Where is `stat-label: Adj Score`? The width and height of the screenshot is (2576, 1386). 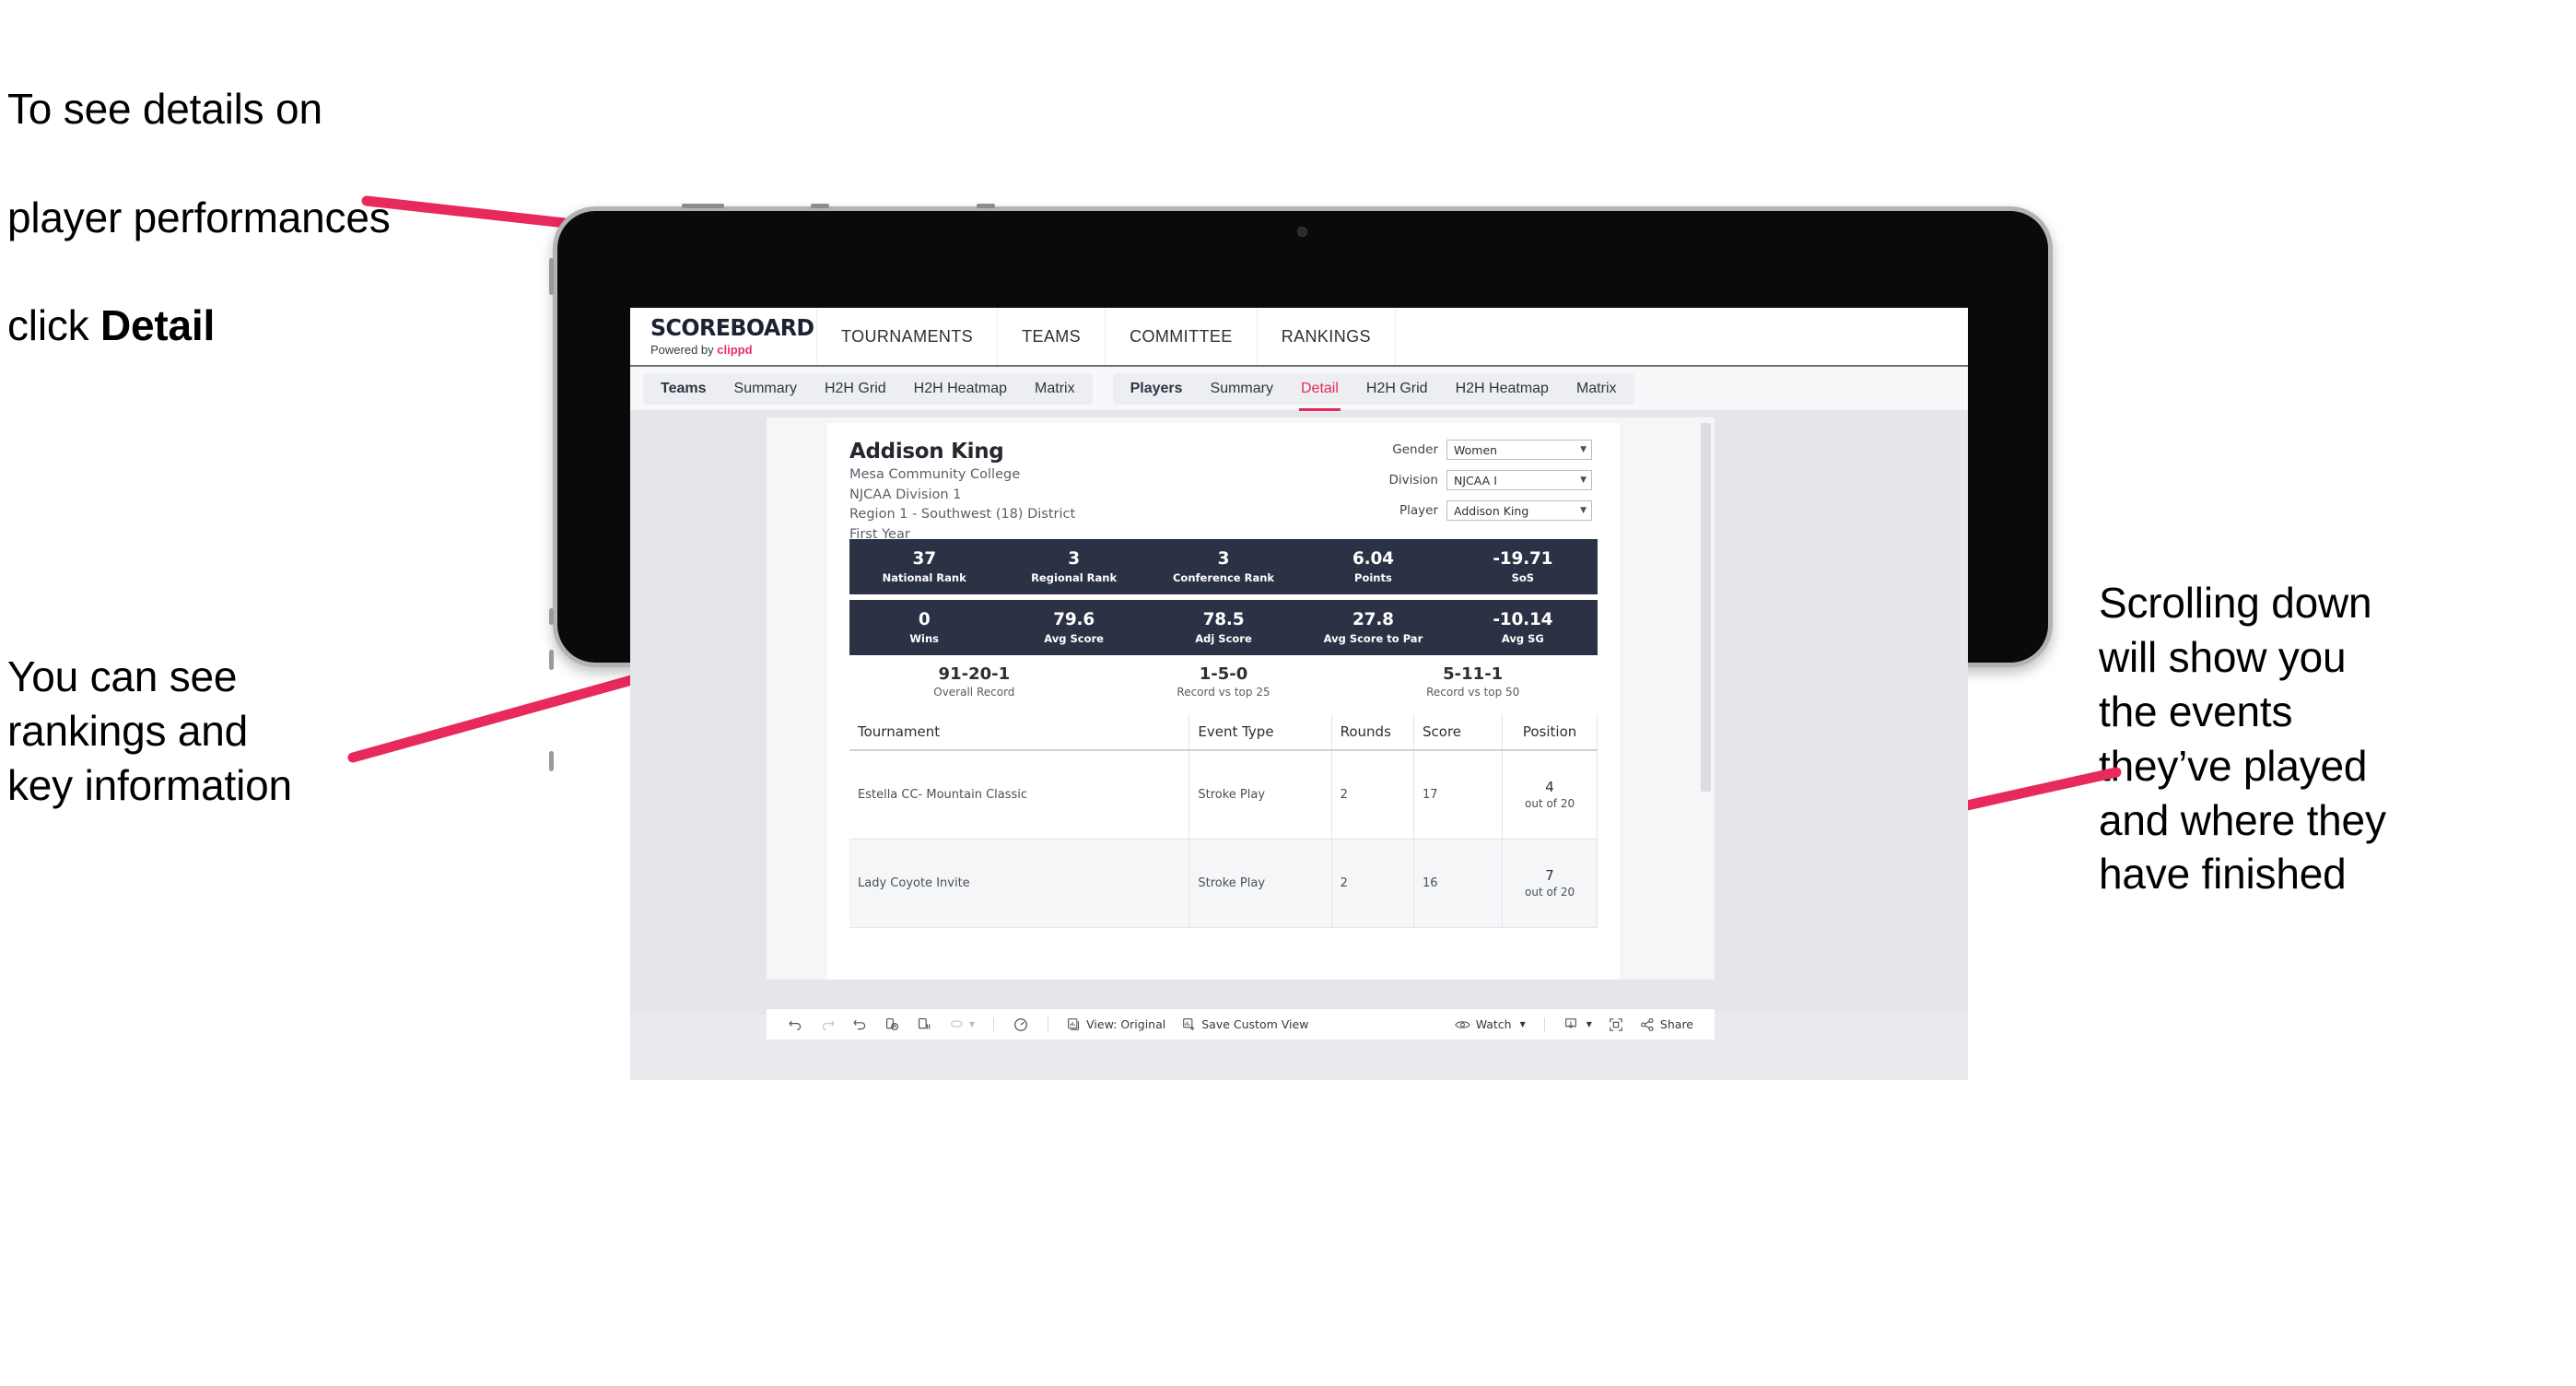 stat-label: Adj Score is located at coordinates (1223, 639).